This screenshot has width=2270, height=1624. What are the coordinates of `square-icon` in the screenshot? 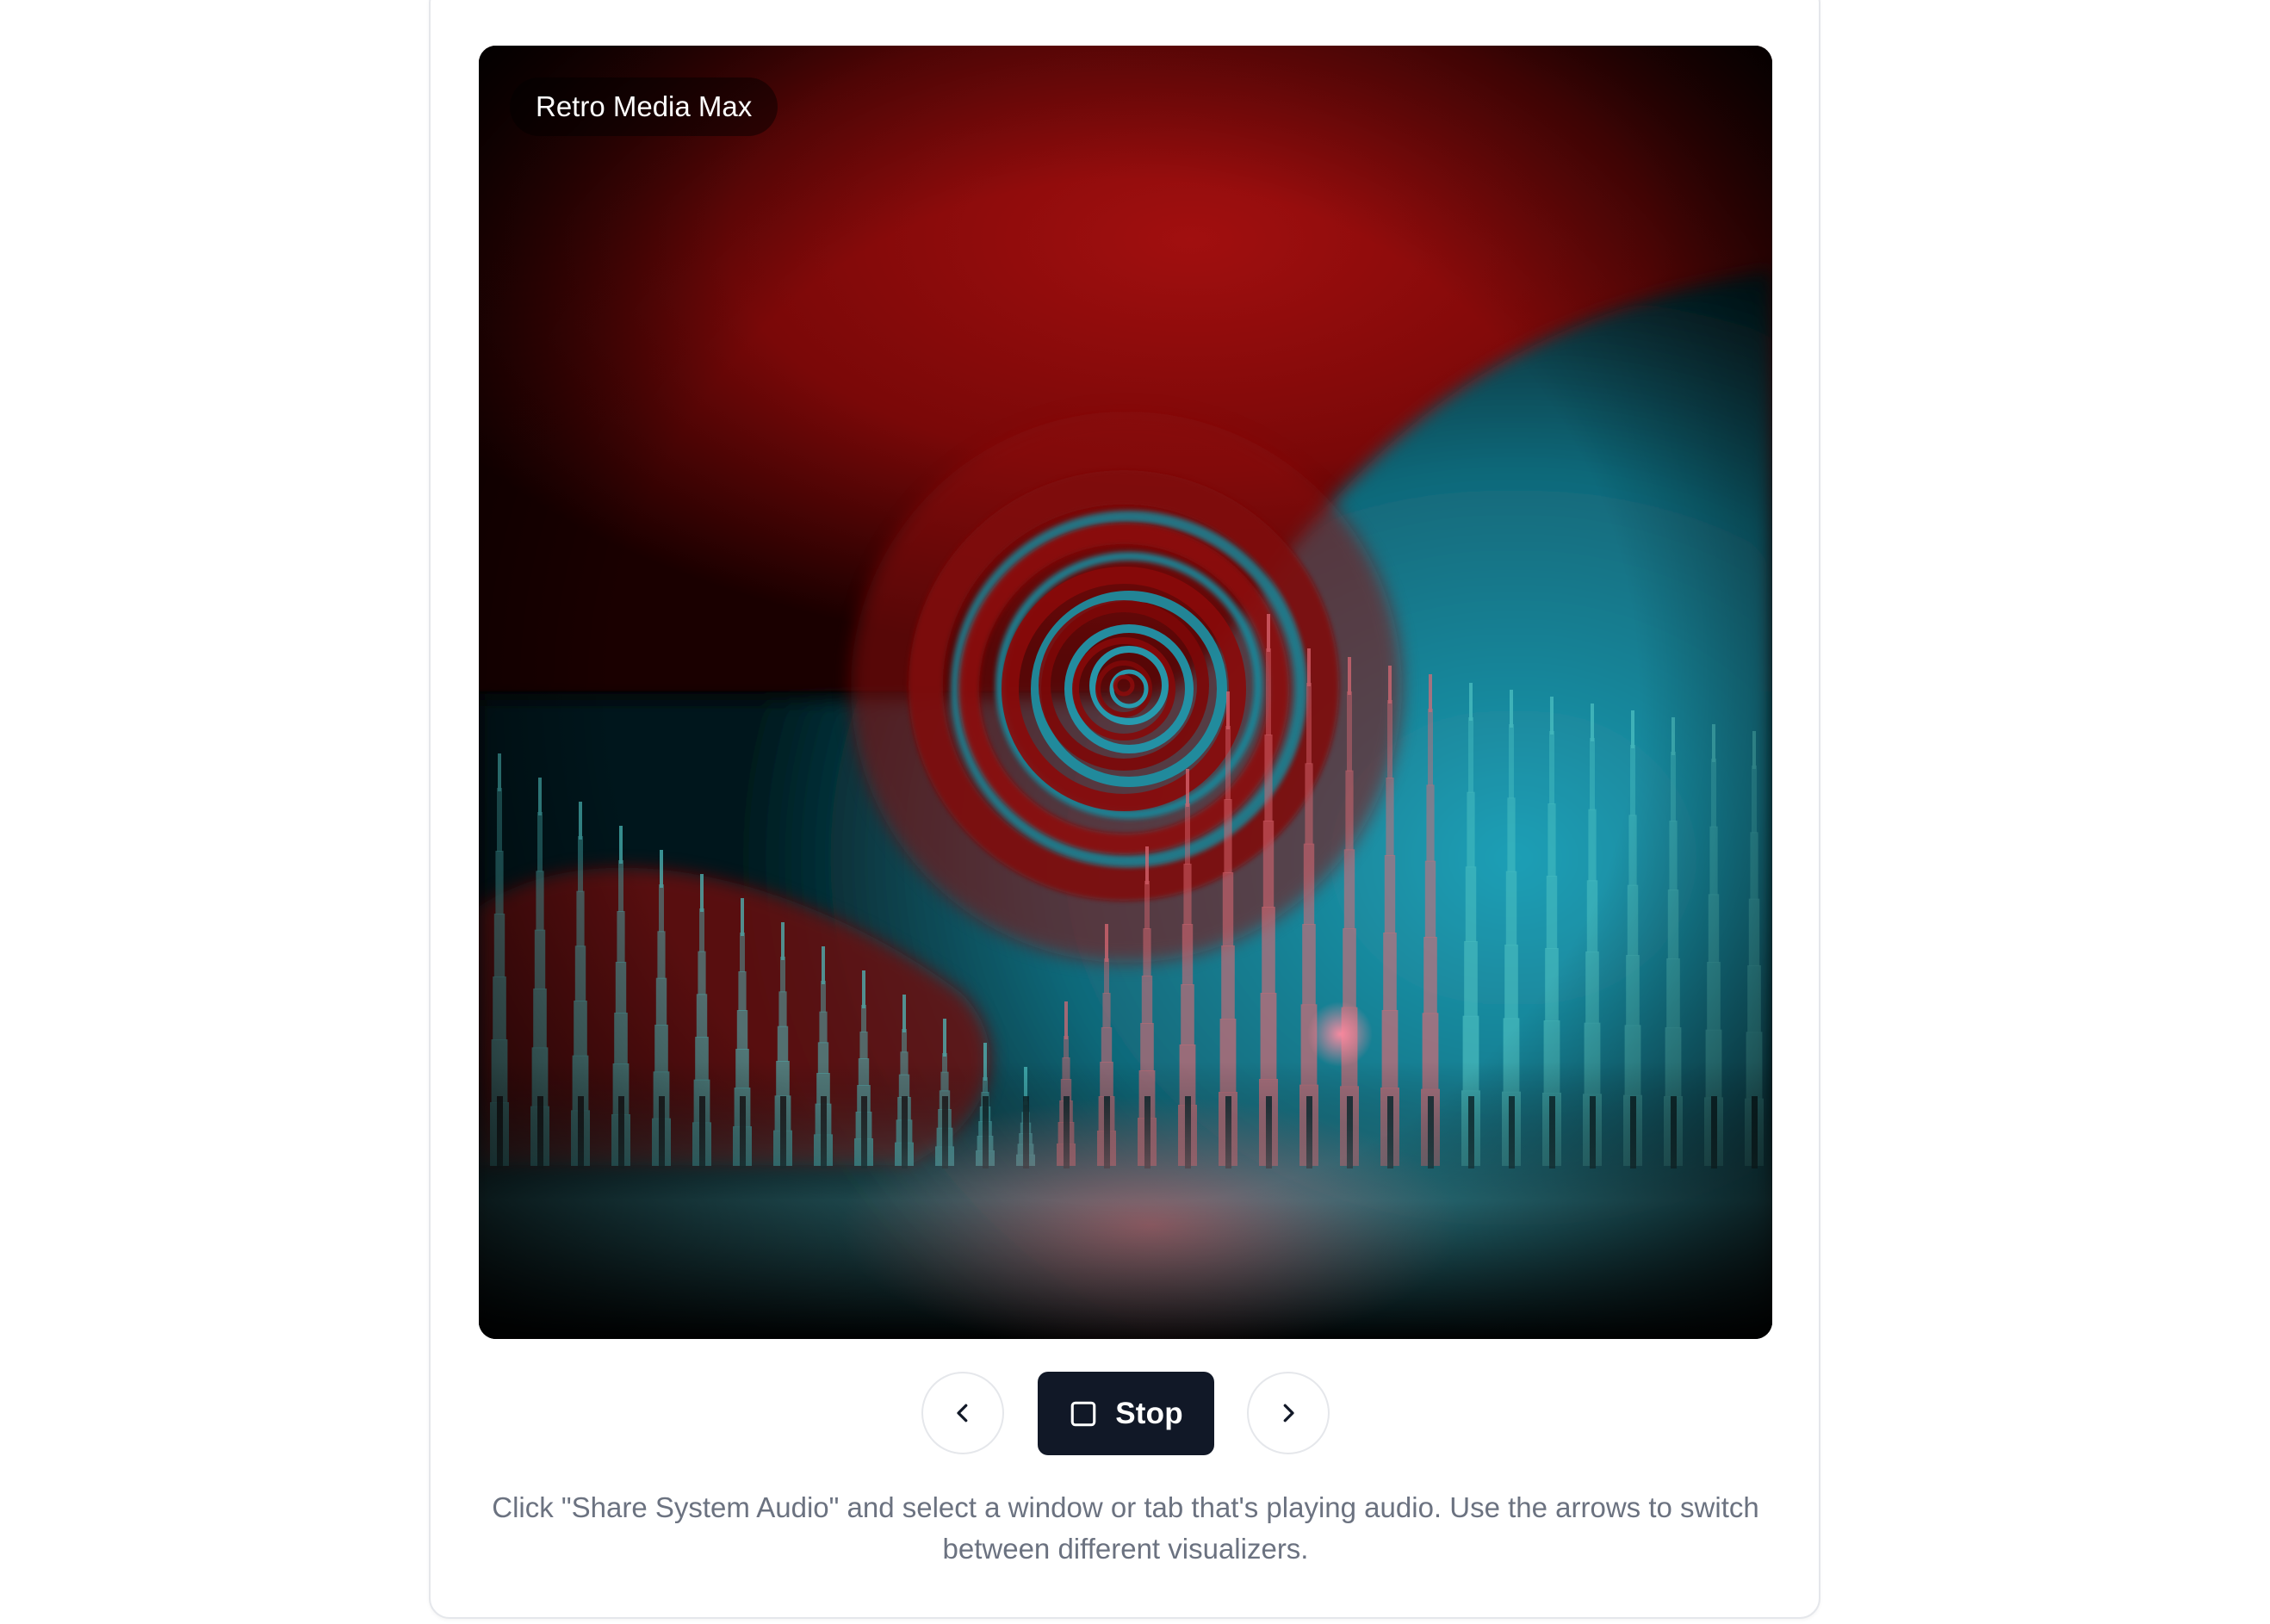 It's located at (1083, 1414).